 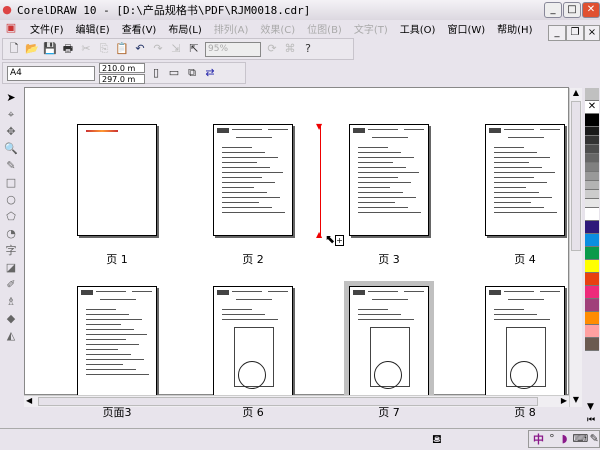 What do you see at coordinates (122, 67) in the screenshot?
I see `page-width-field: 210.0 m` at bounding box center [122, 67].